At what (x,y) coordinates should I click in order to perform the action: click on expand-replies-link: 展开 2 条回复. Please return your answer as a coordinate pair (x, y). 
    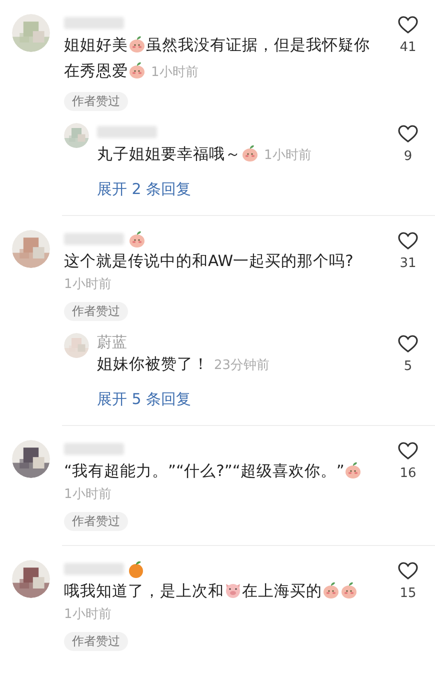
    Looking at the image, I should click on (144, 189).